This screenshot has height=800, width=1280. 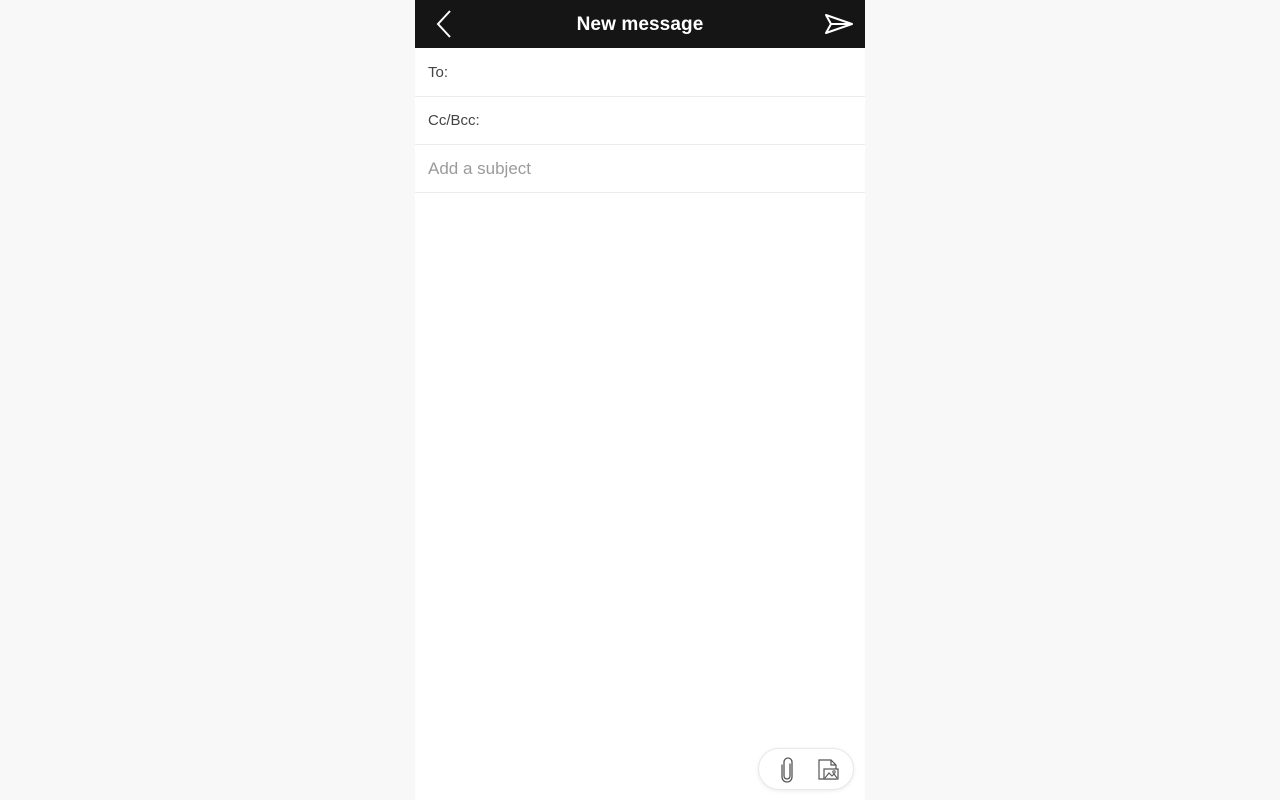 I want to click on send-icon, so click(x=839, y=24).